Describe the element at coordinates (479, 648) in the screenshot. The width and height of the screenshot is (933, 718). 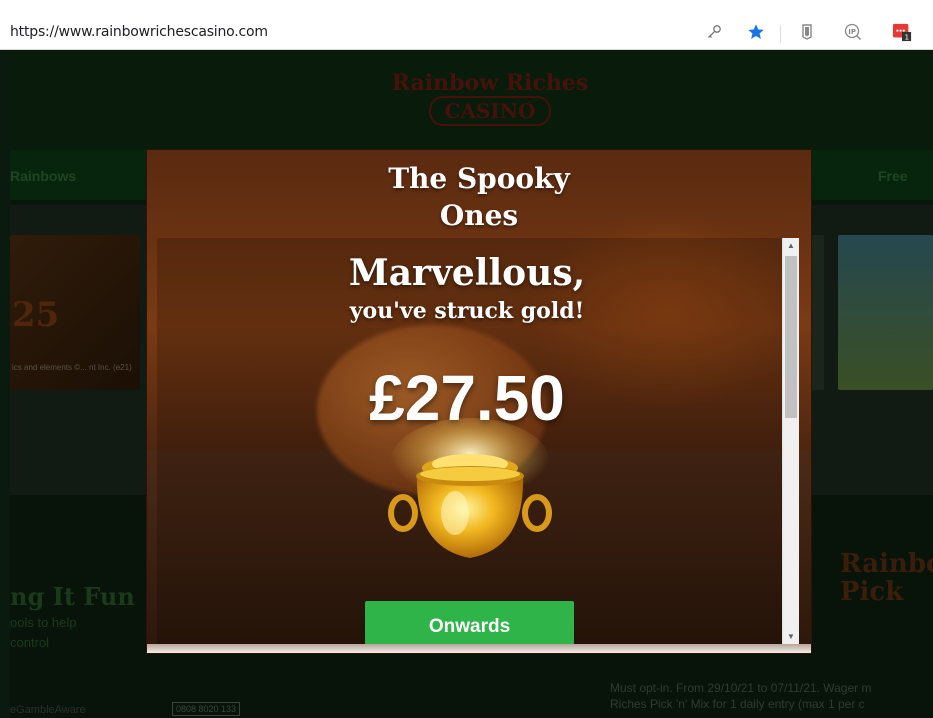
I see `modal-bottom-edge` at that location.